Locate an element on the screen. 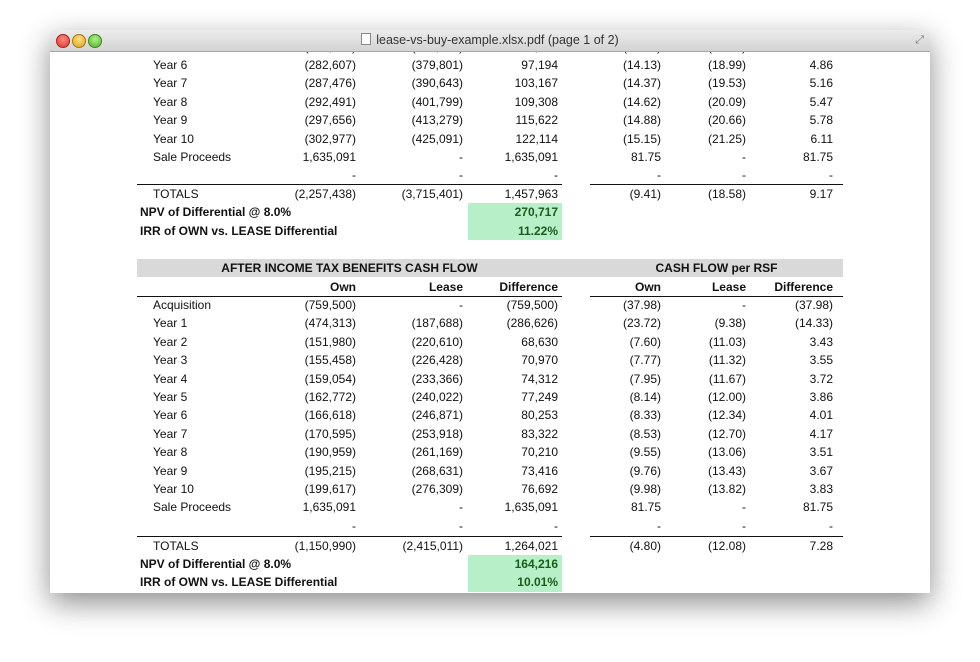 The width and height of the screenshot is (980, 662). column-header: Lease is located at coordinates (445, 287).